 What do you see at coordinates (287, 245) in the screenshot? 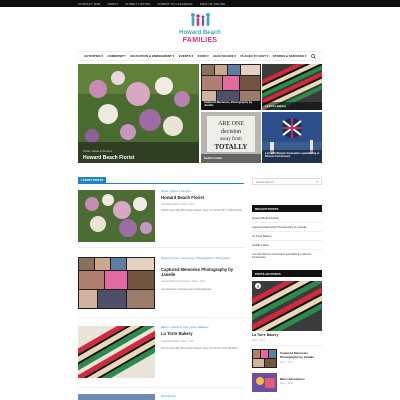
I see `recent-post-link: Health Coach` at bounding box center [287, 245].